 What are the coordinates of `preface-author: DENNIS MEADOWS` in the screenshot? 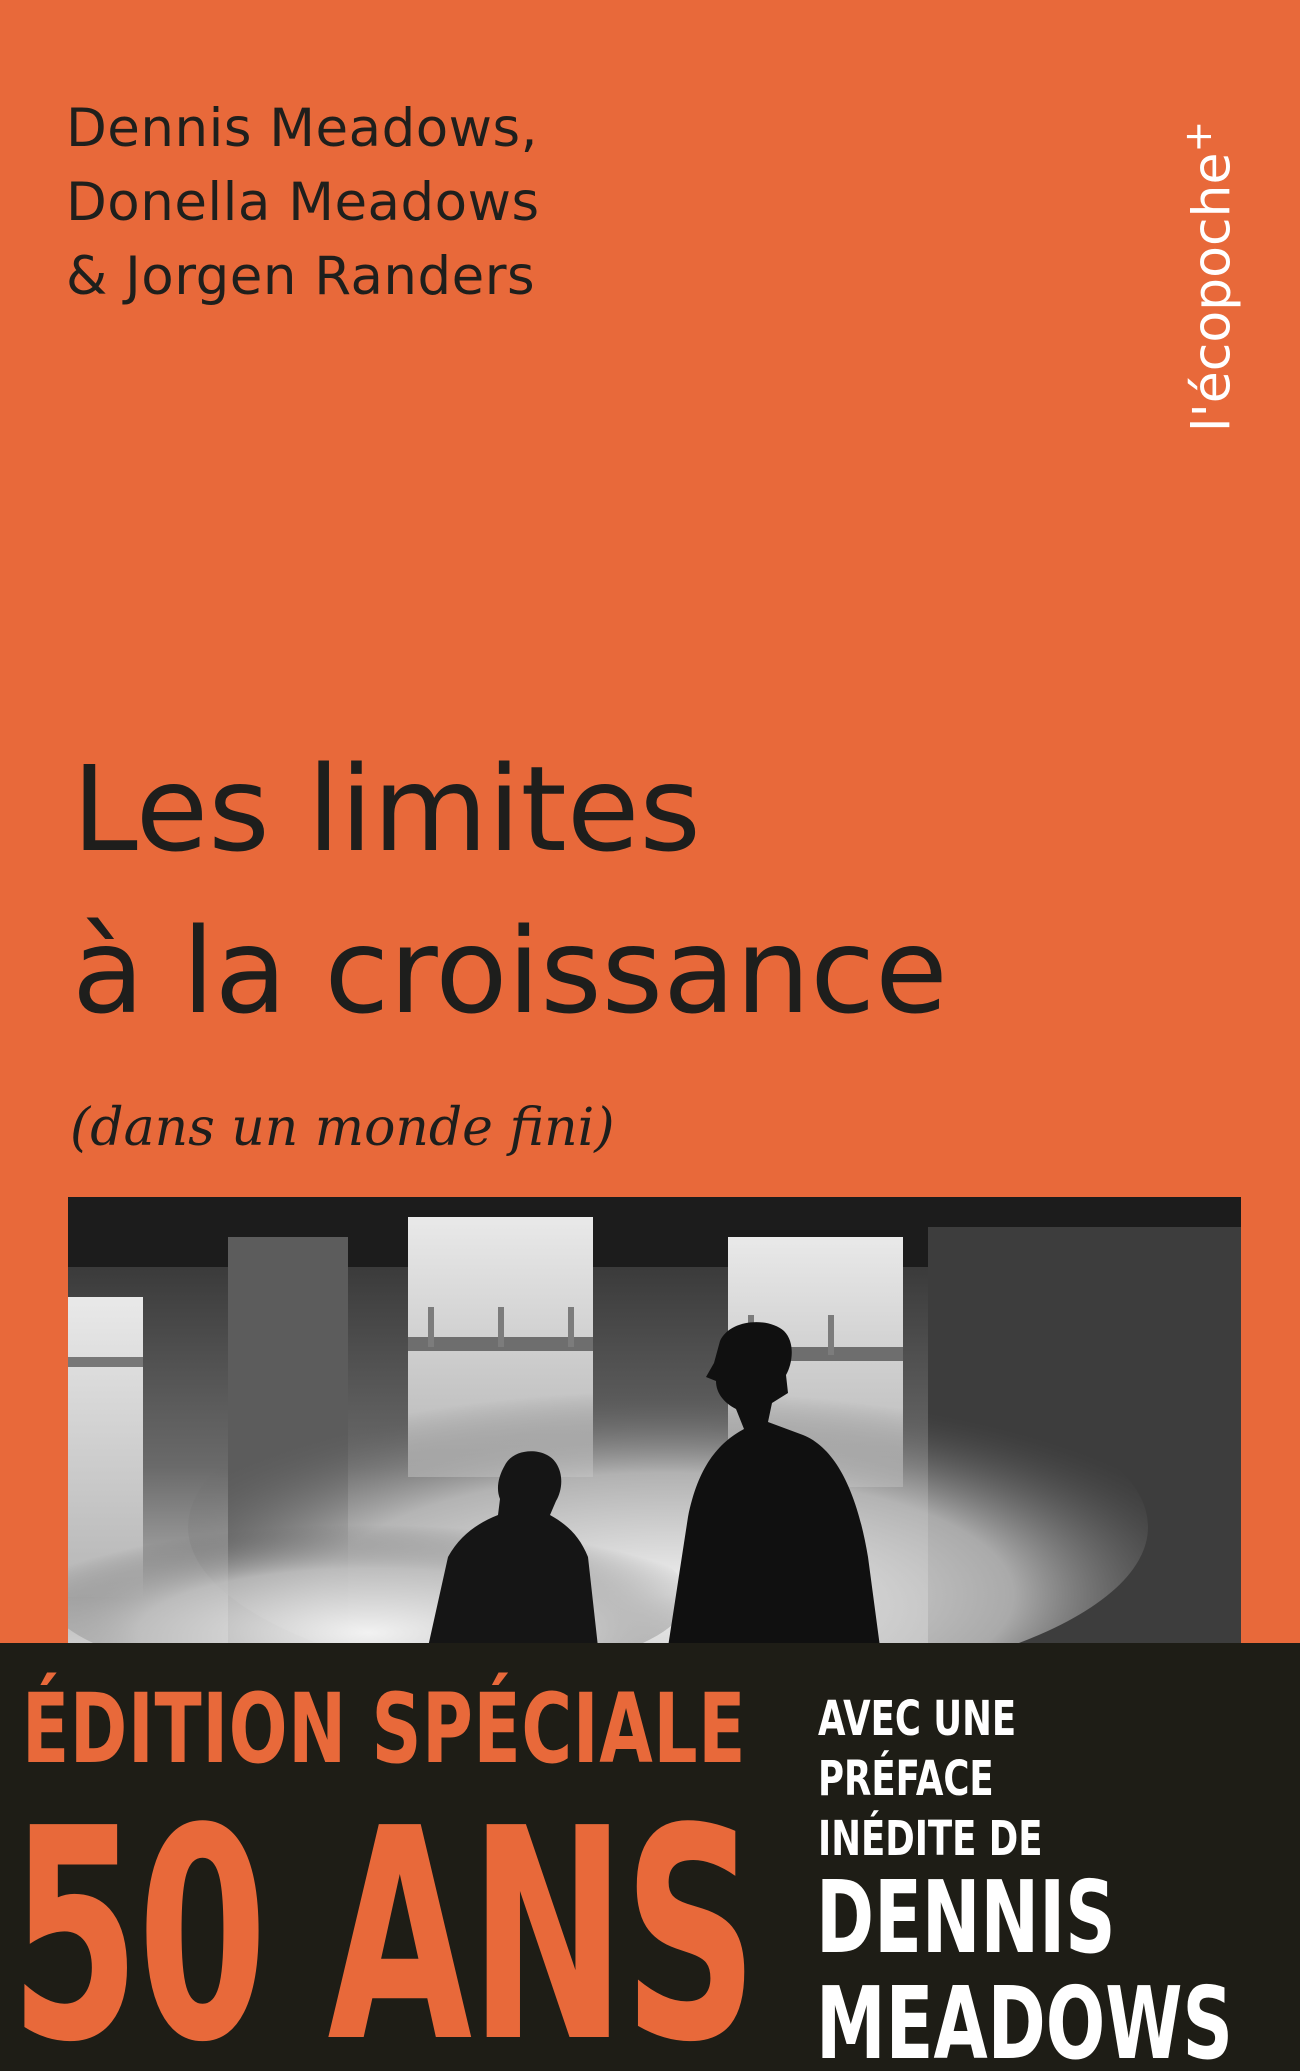 It's located at (1024, 1968).